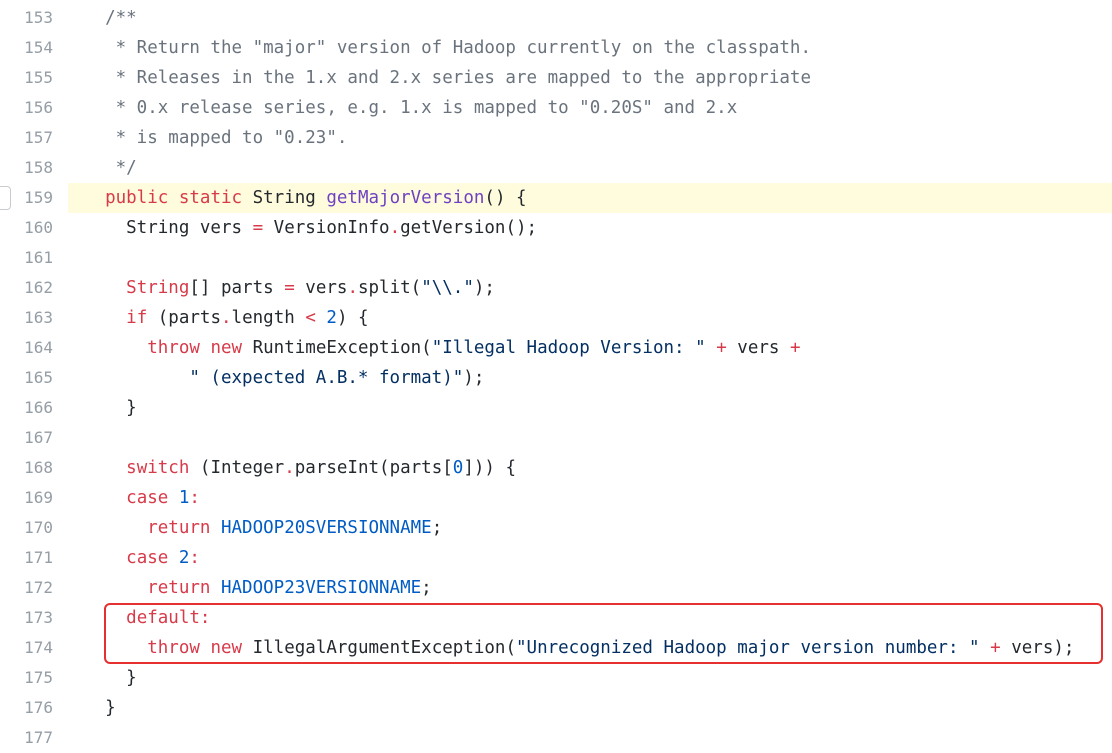  Describe the element at coordinates (137, 318) in the screenshot. I see `code-token: if` at that location.